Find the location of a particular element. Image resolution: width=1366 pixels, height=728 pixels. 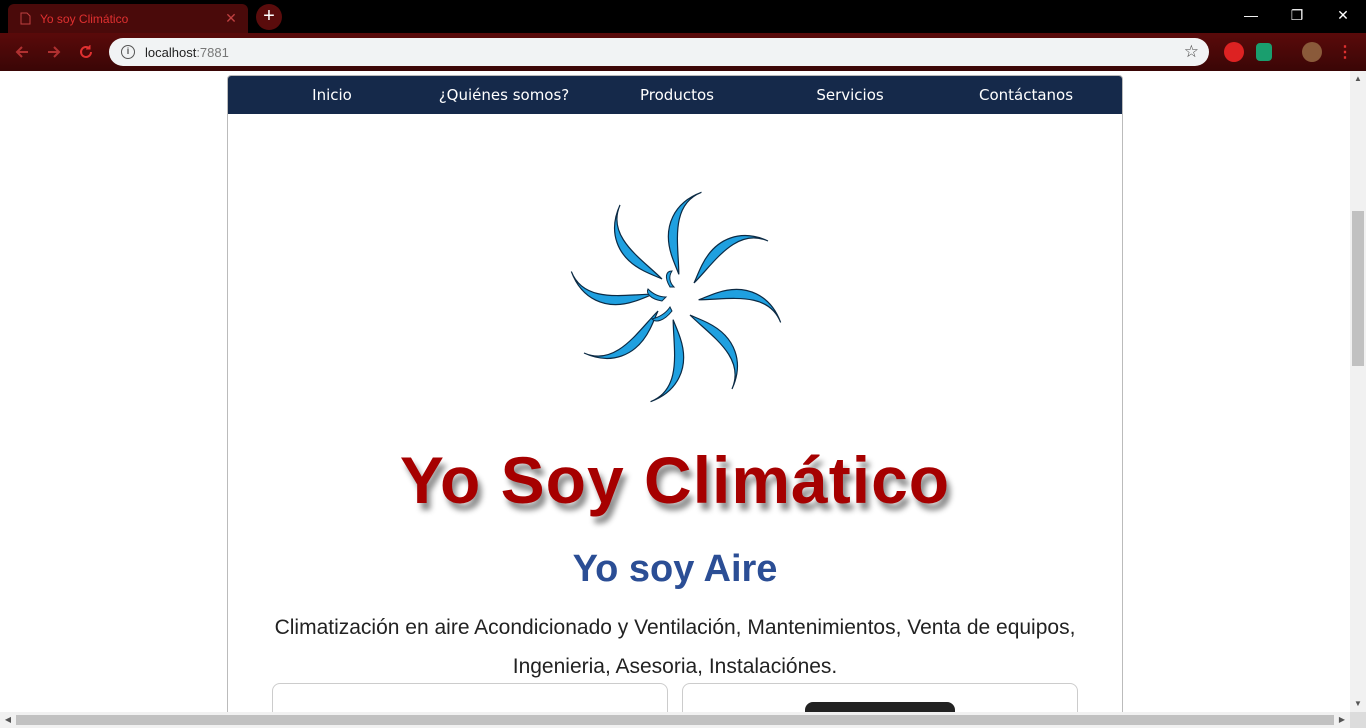

nav-item-productos: Productos is located at coordinates (677, 95).